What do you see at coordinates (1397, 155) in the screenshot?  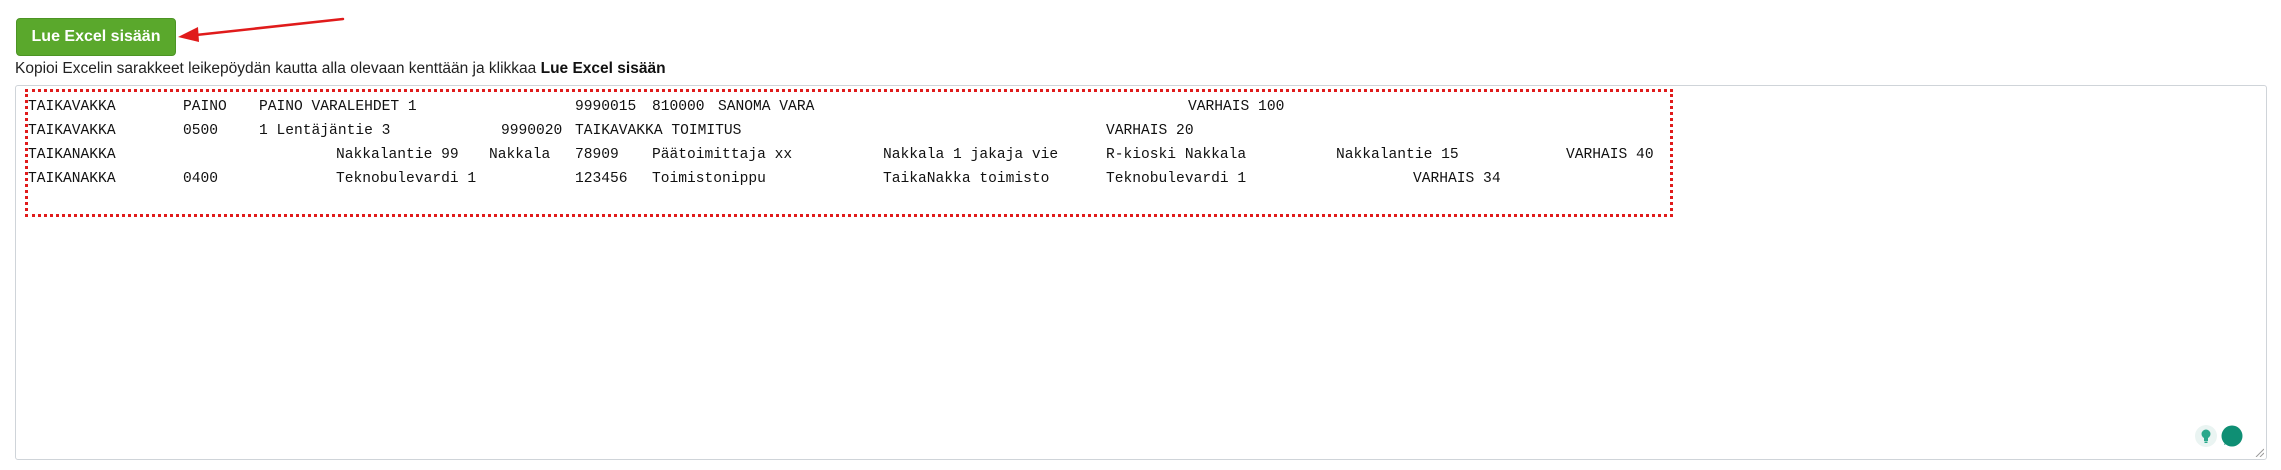 I see `cell: Nakkalantie 15` at bounding box center [1397, 155].